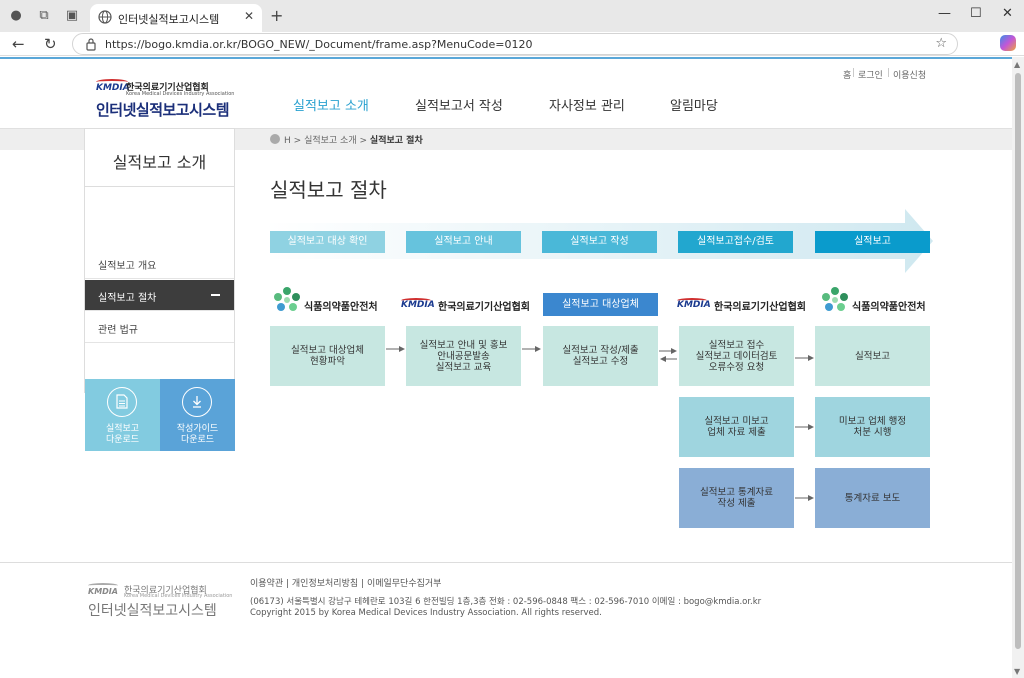 This screenshot has height=678, width=1024. Describe the element at coordinates (1017, 671) in the screenshot. I see `scroll-down-icon: ▼` at that location.